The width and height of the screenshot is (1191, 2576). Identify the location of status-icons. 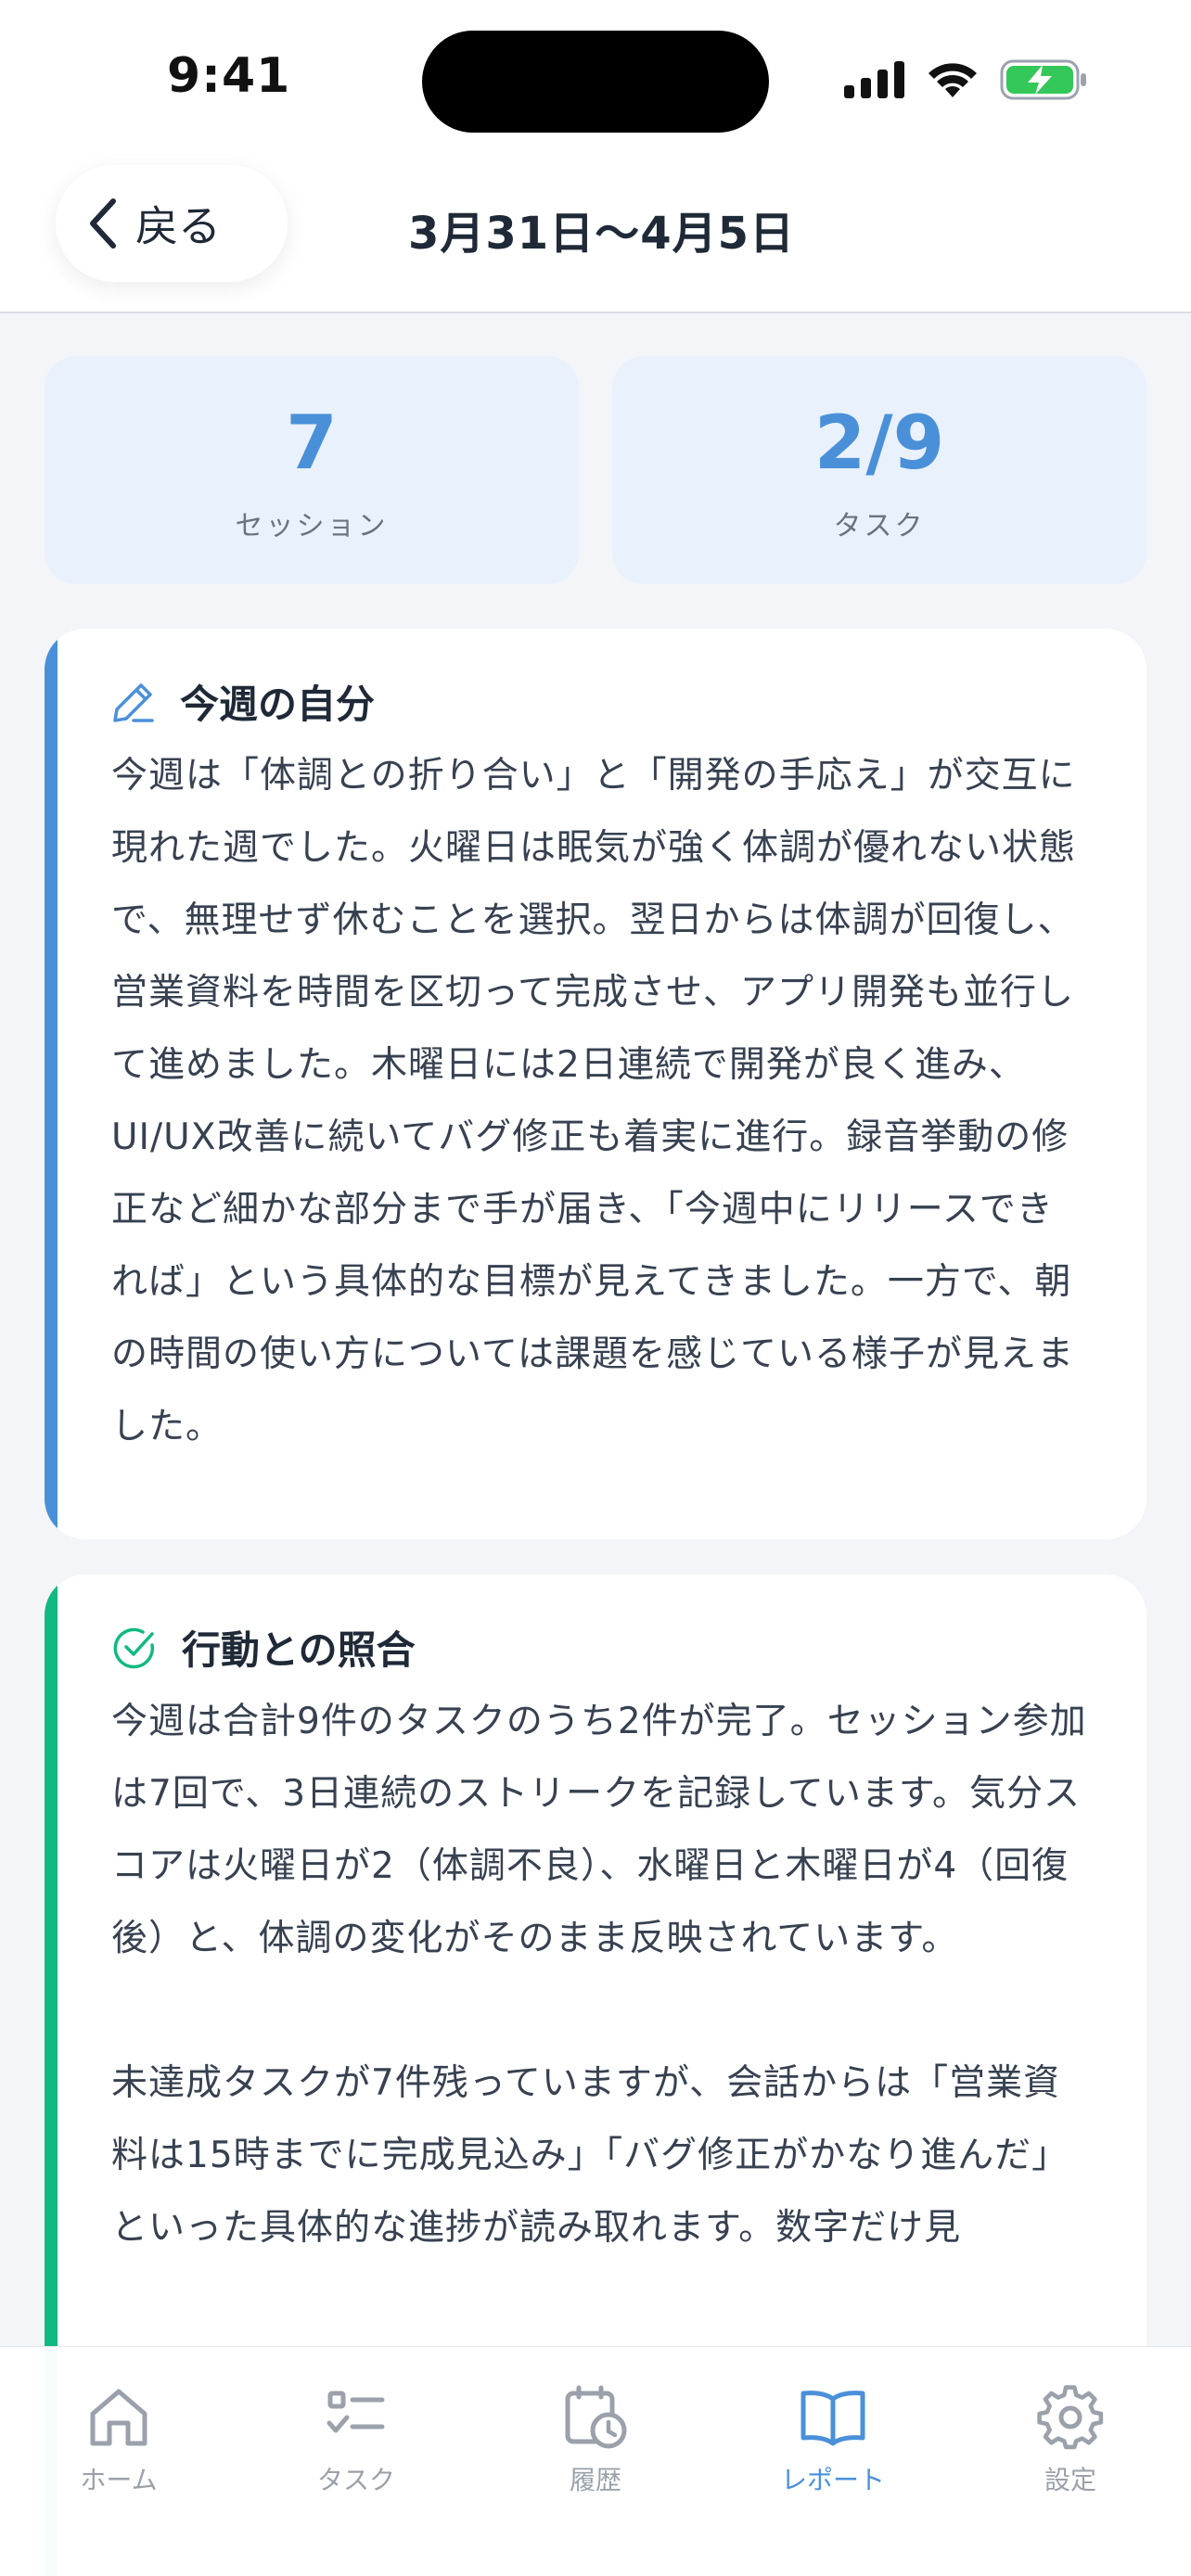
(966, 79).